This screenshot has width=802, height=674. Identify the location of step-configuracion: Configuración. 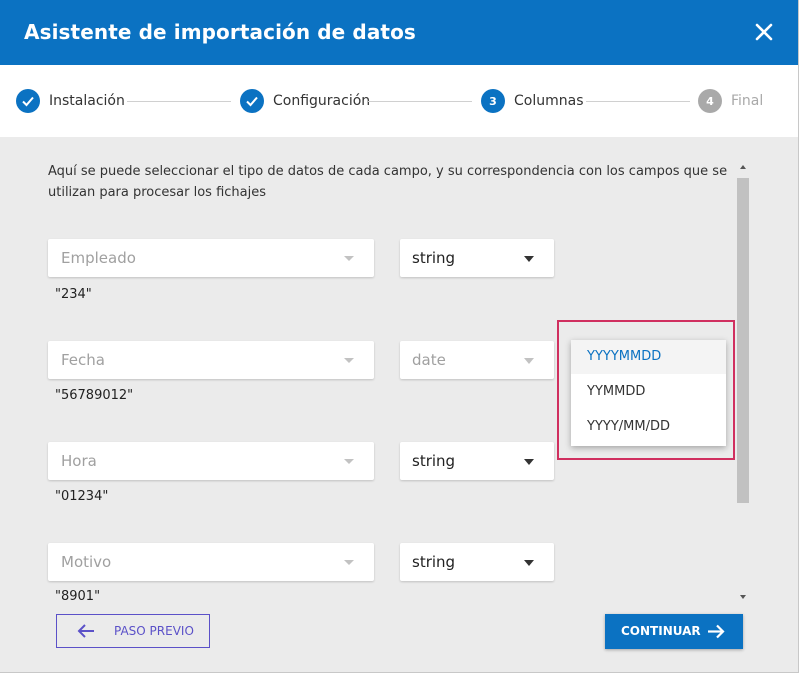
(305, 101).